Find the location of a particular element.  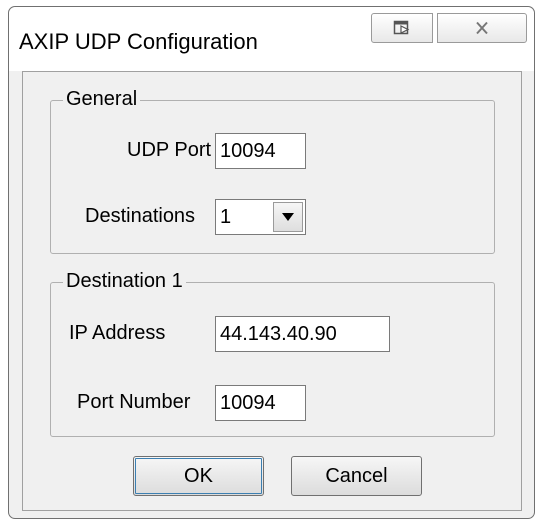

general-group-label: General is located at coordinates (102, 99).